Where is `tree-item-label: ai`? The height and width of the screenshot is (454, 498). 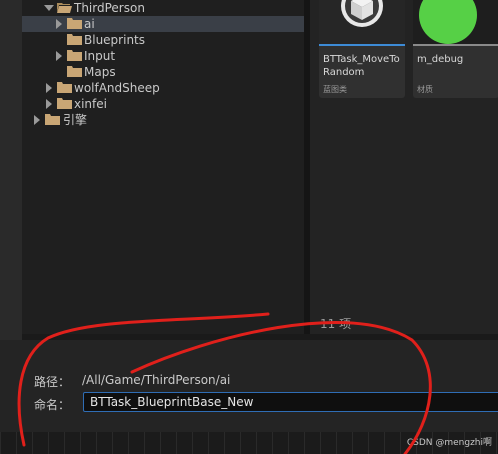
tree-item-label: ai is located at coordinates (89, 24).